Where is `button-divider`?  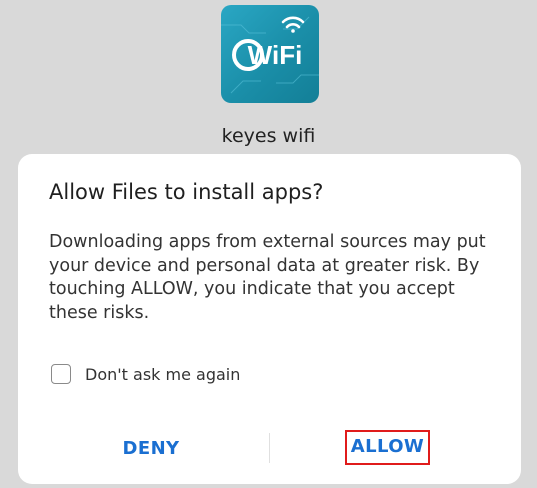 button-divider is located at coordinates (269, 448).